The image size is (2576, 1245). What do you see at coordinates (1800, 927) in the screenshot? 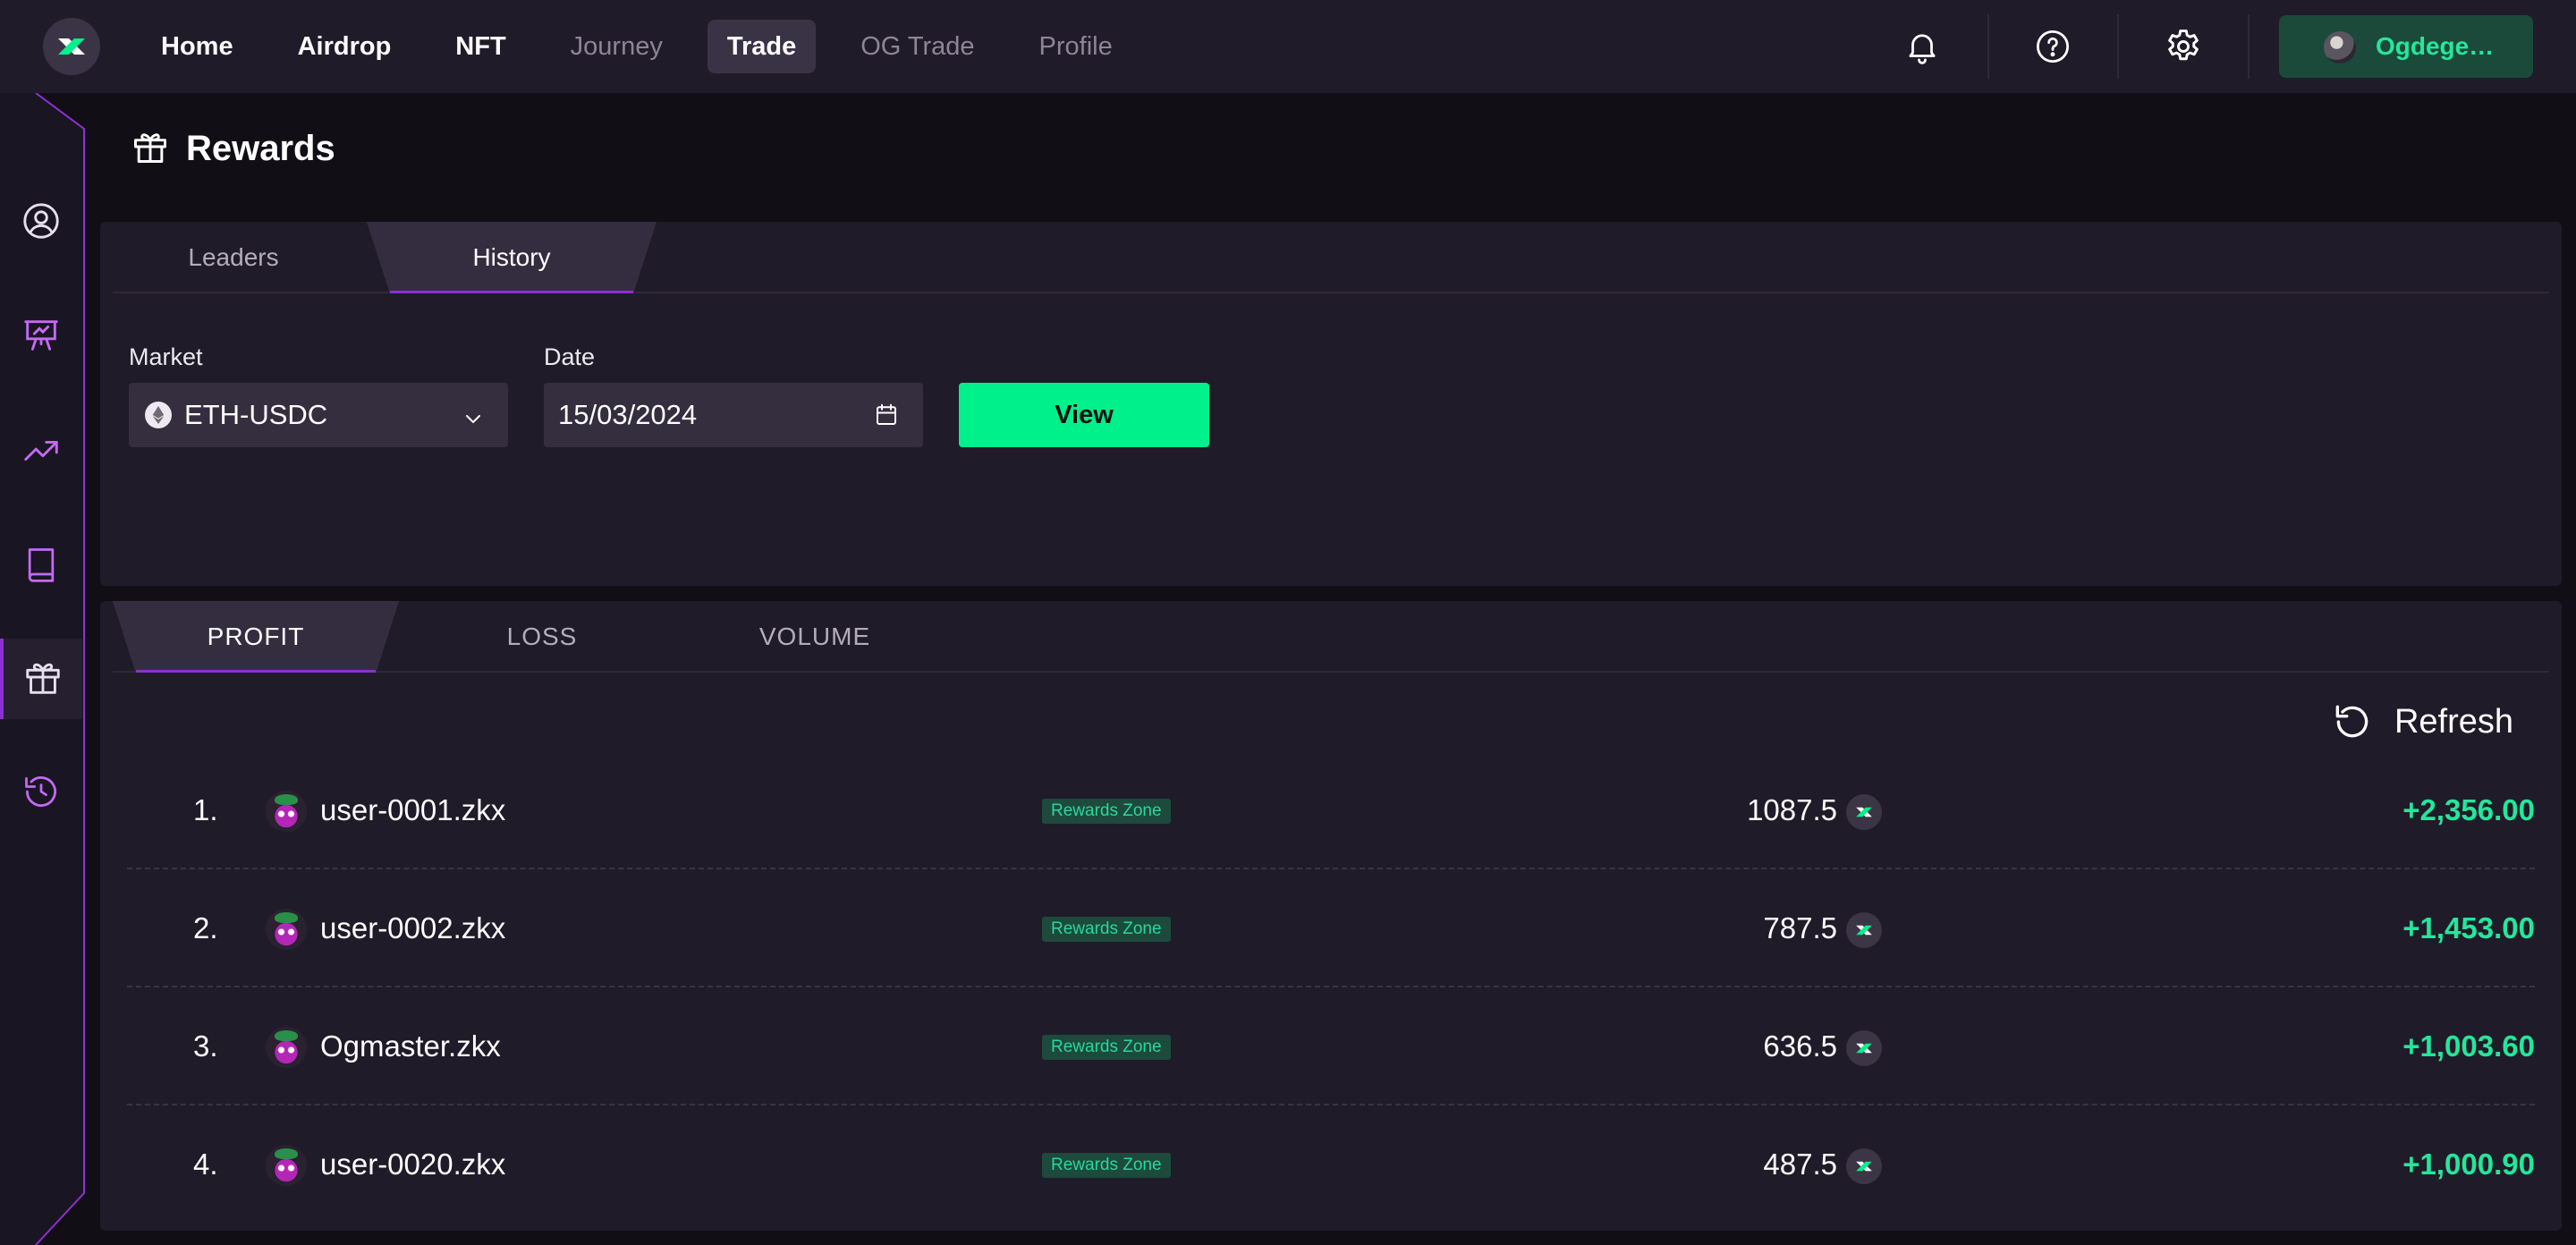
I see `points-value: 787.5` at bounding box center [1800, 927].